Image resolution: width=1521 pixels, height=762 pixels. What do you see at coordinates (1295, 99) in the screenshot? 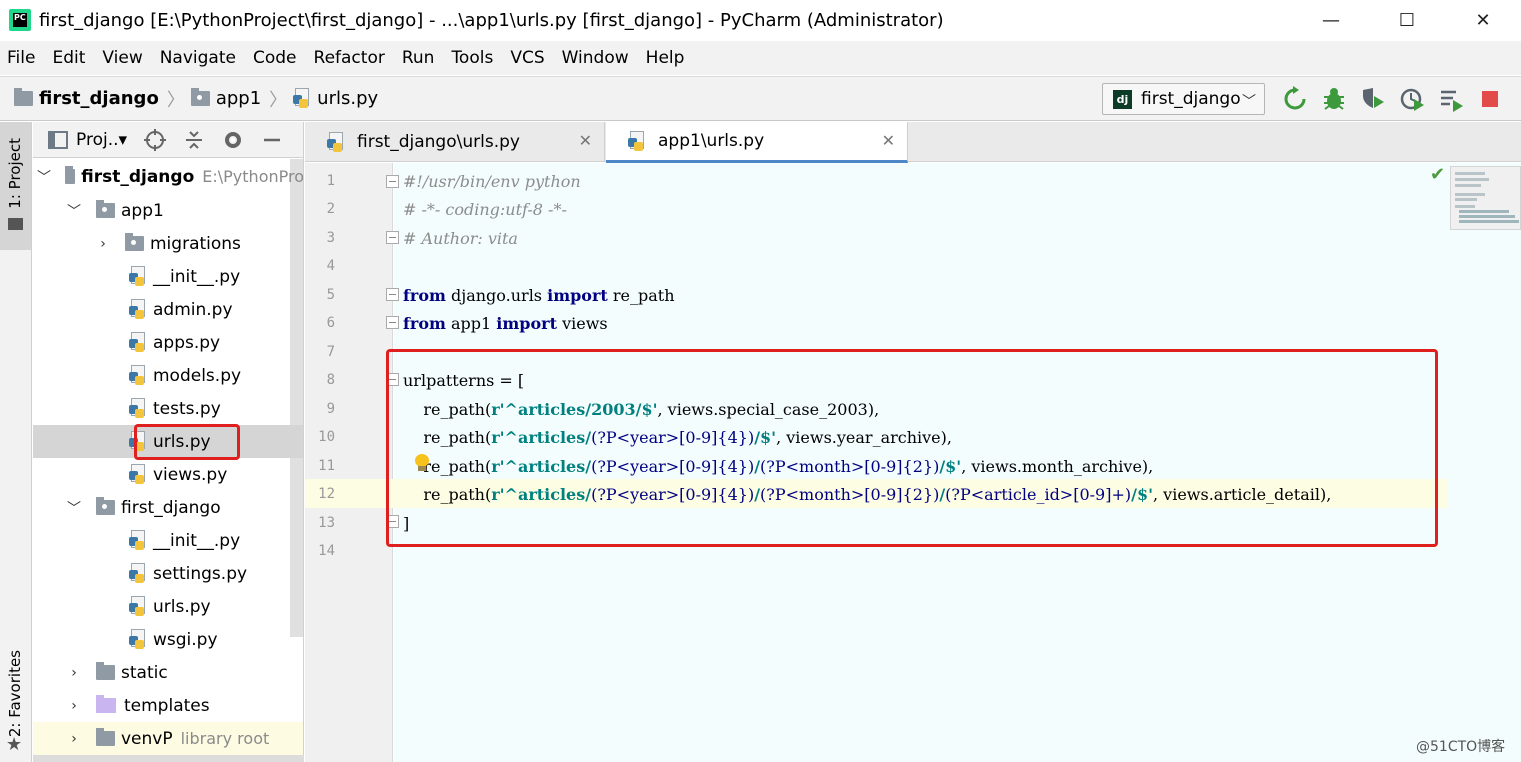
I see `rerun-icon` at bounding box center [1295, 99].